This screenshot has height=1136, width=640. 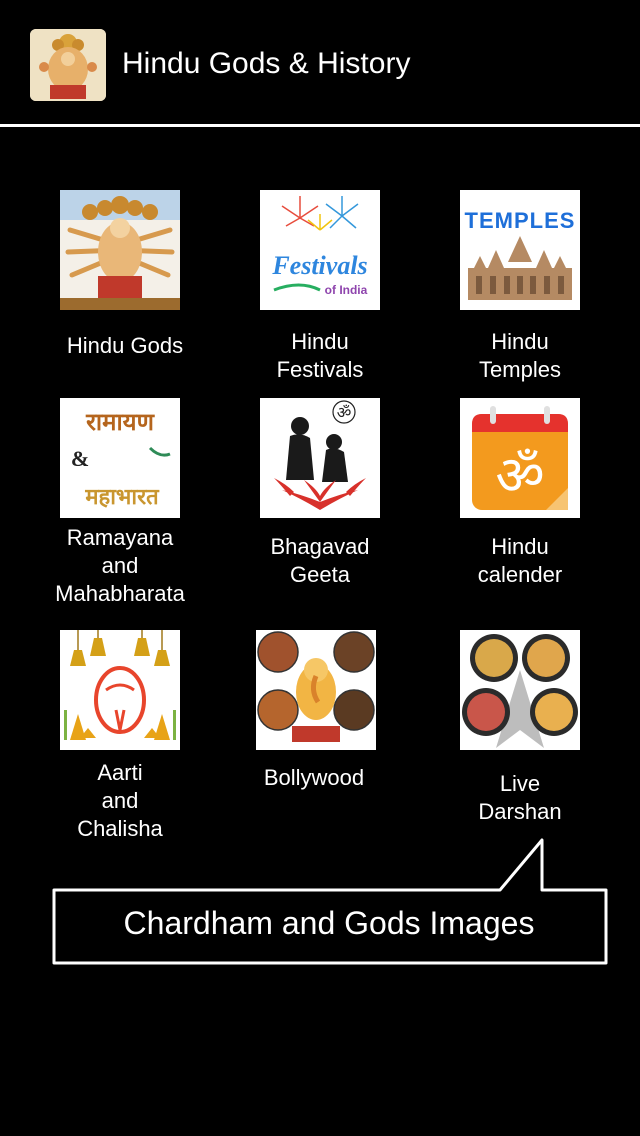 I want to click on tile-label: Ramayana and Mahabharata, so click(x=120, y=565).